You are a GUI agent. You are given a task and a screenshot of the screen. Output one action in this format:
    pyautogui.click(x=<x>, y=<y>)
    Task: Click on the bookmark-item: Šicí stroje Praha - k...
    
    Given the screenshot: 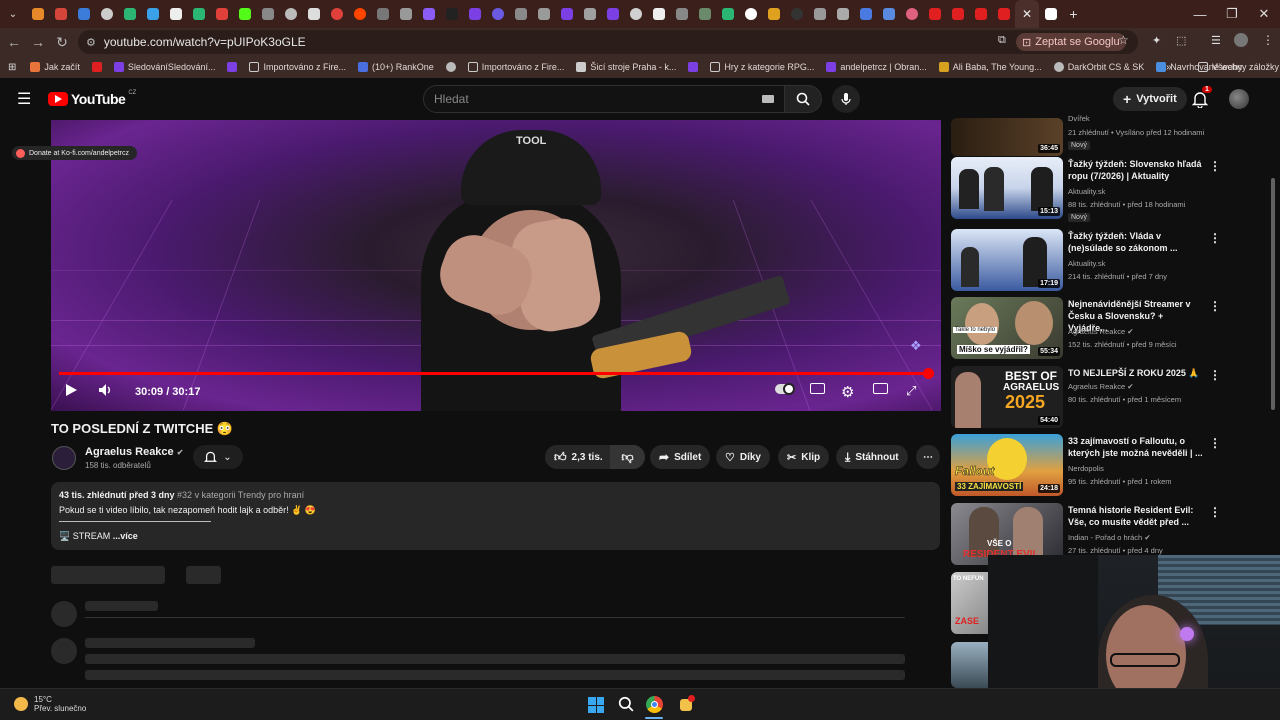 What is the action you would take?
    pyautogui.click(x=626, y=67)
    